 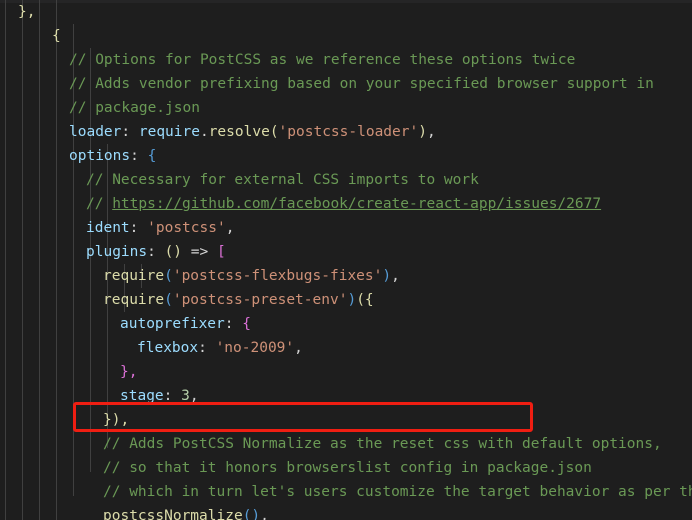 What do you see at coordinates (186, 228) in the screenshot?
I see `token-string: 'postcss'` at bounding box center [186, 228].